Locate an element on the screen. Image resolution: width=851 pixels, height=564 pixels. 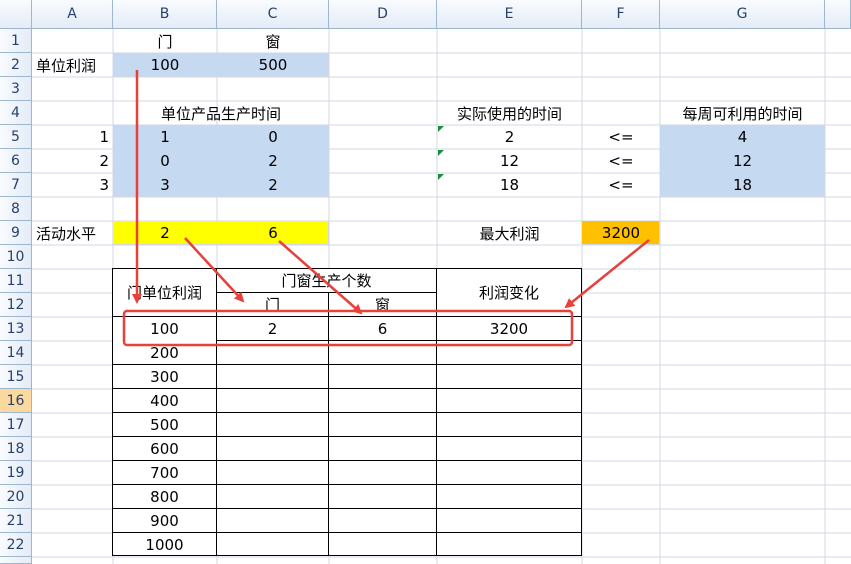
arrow-c9-to-d12 is located at coordinates (320, 277).